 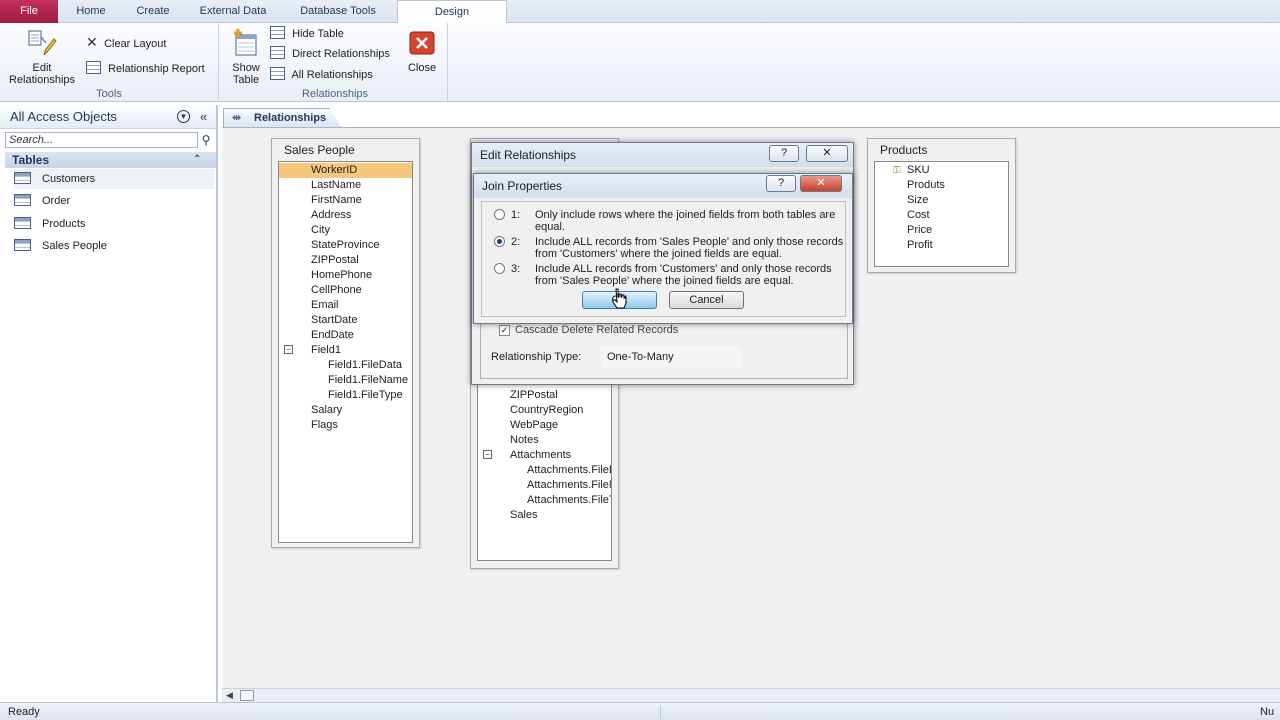 I want to click on field-field1-filedata: Field1.FileData, so click(x=365, y=365).